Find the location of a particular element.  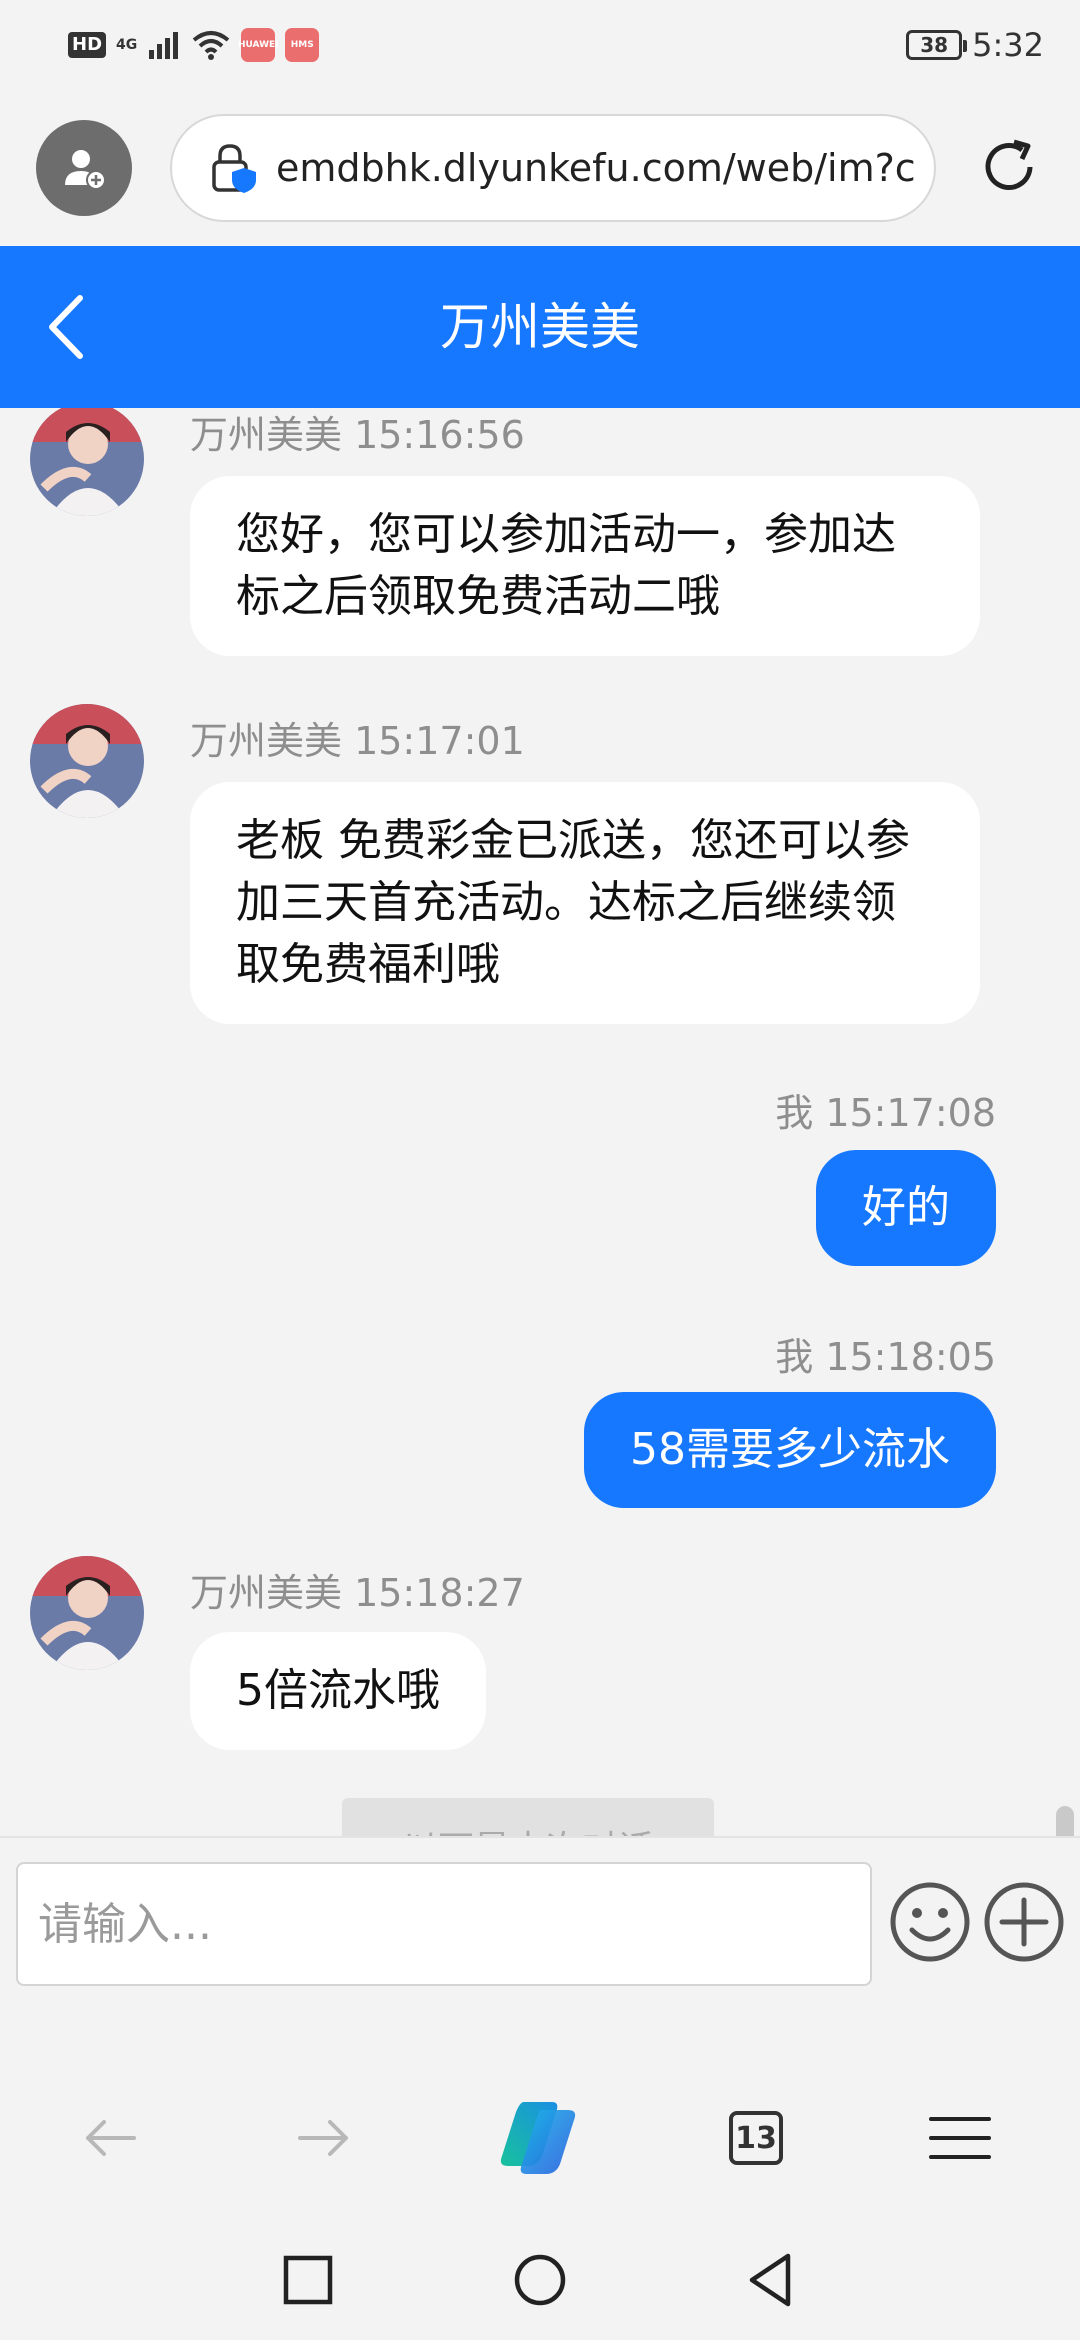

copilot-button is located at coordinates (540, 2138).